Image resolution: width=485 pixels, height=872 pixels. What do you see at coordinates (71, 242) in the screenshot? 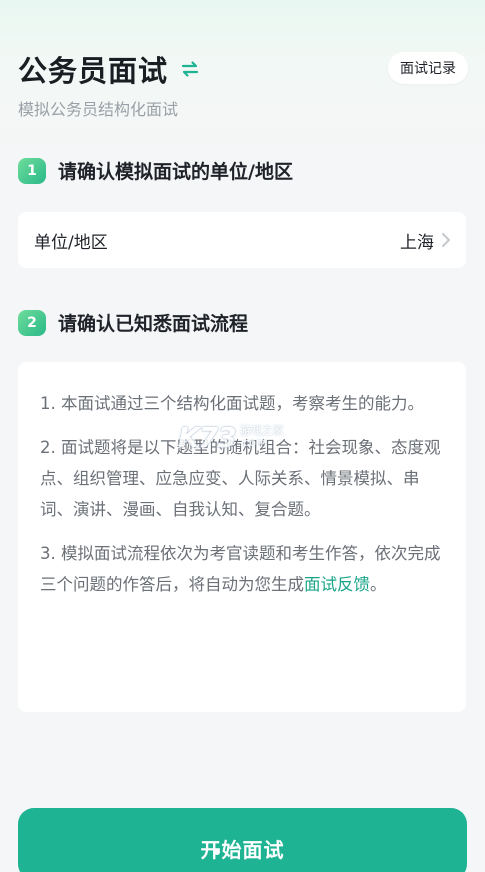
I see `unit-region-label: 单位/地区` at bounding box center [71, 242].